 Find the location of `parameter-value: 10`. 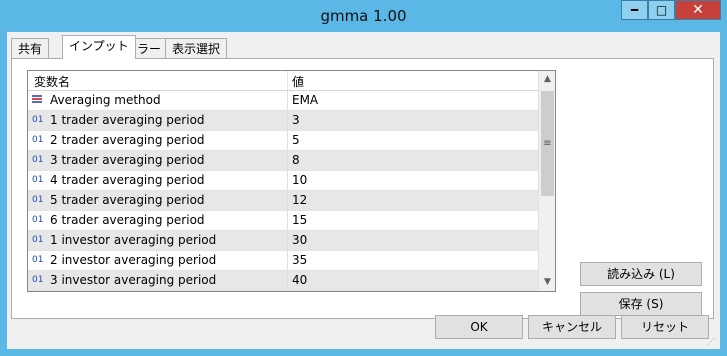

parameter-value: 10 is located at coordinates (299, 180).